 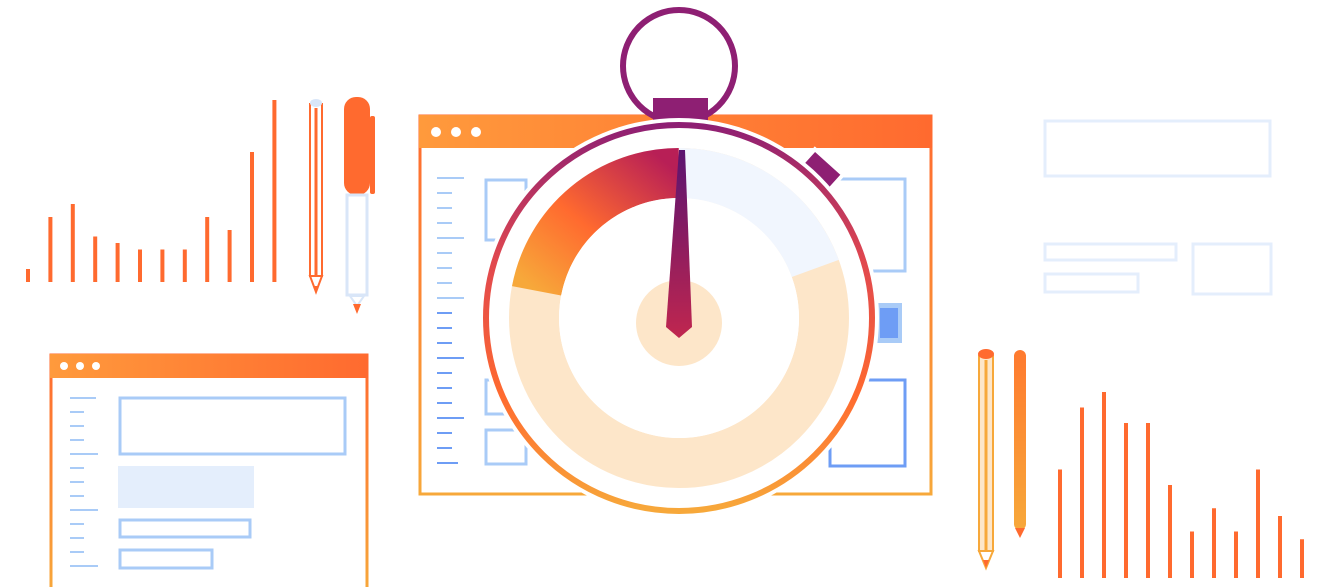 I want to click on browser-window-icon, so click(x=209, y=470).